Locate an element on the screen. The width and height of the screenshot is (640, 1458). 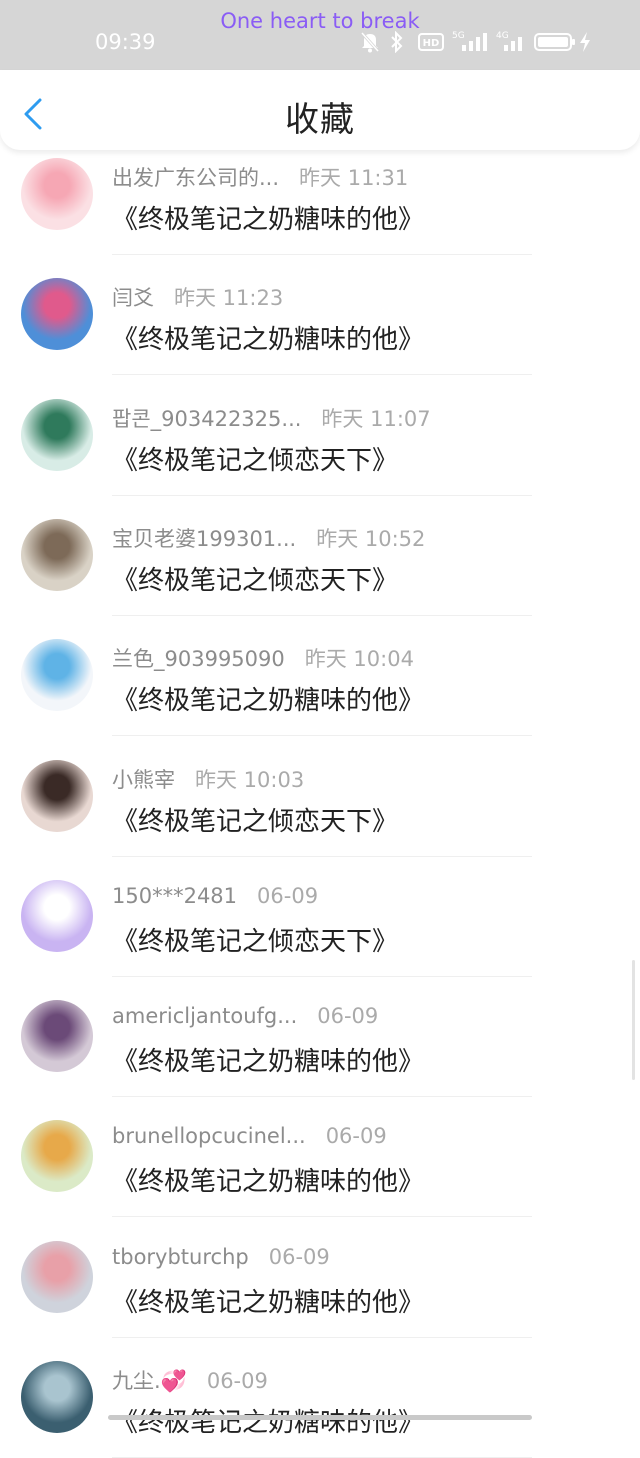
timestamp: 昨天 11:31 is located at coordinates (354, 178).